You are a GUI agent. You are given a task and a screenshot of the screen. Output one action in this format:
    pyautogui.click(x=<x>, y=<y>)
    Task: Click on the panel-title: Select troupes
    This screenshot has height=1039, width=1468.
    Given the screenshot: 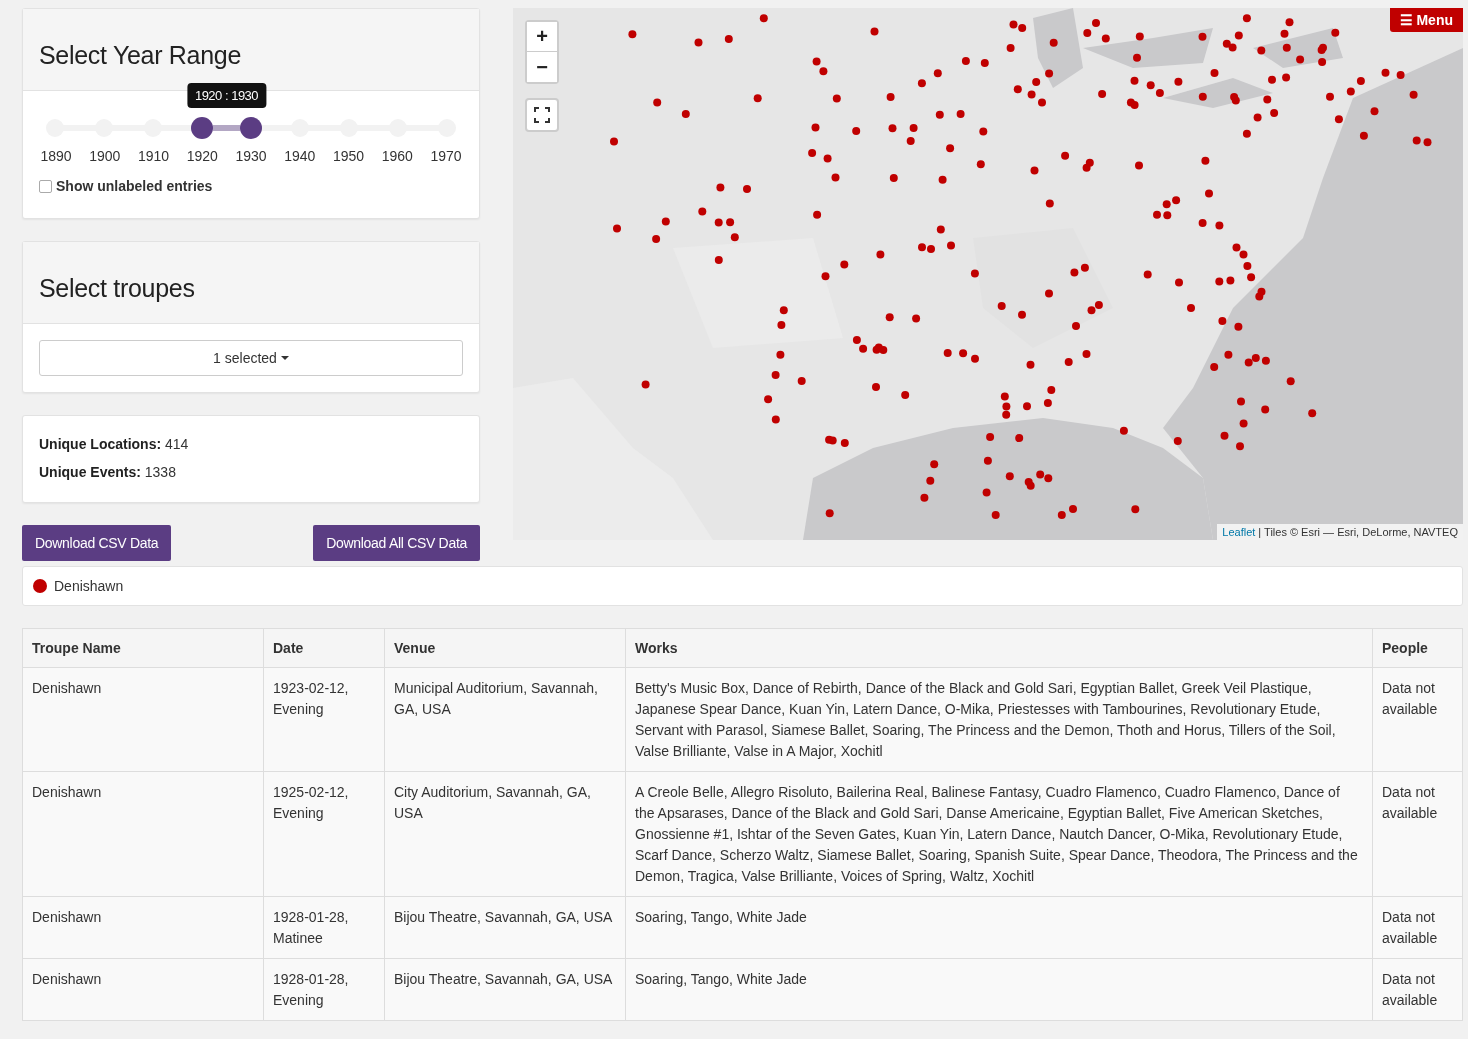 What is the action you would take?
    pyautogui.click(x=117, y=288)
    